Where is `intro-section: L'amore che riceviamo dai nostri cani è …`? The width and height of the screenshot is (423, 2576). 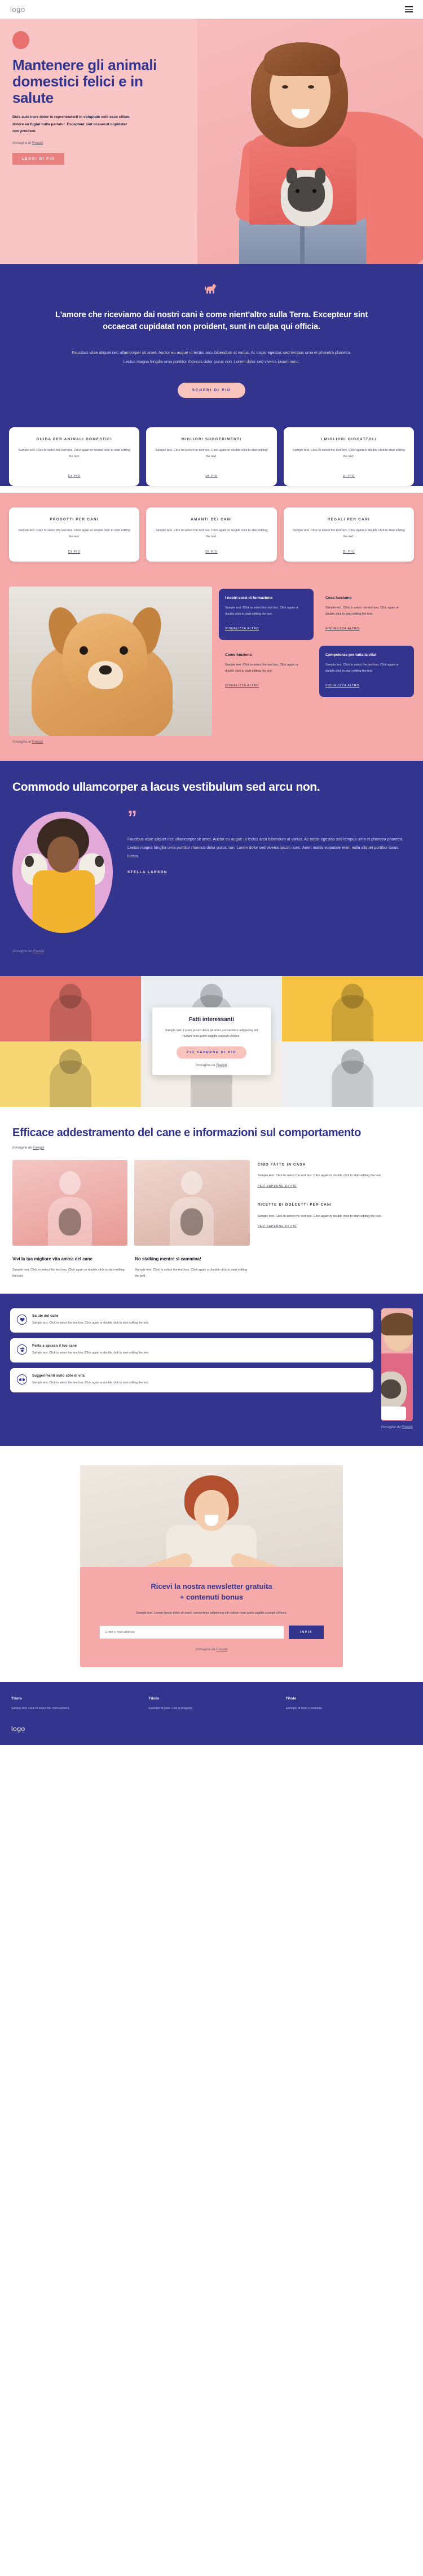
intro-section: L'amore che riceviamo dai nostri cani è … is located at coordinates (211, 346).